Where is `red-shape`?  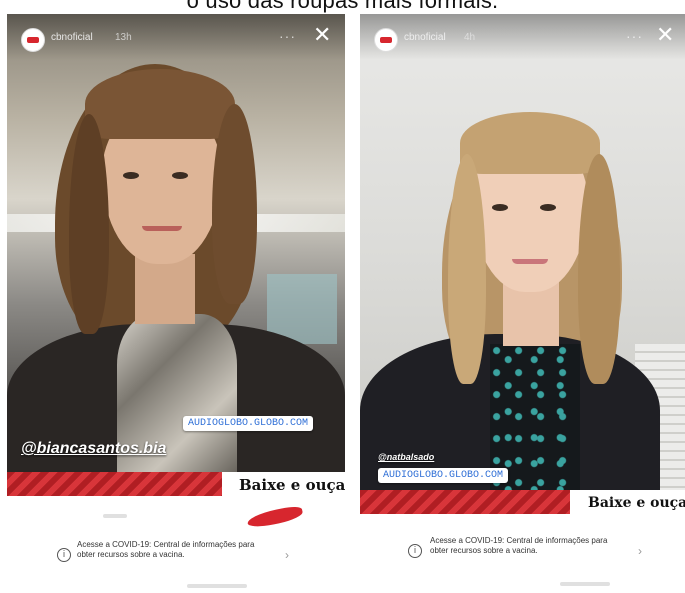
red-shape is located at coordinates (275, 517).